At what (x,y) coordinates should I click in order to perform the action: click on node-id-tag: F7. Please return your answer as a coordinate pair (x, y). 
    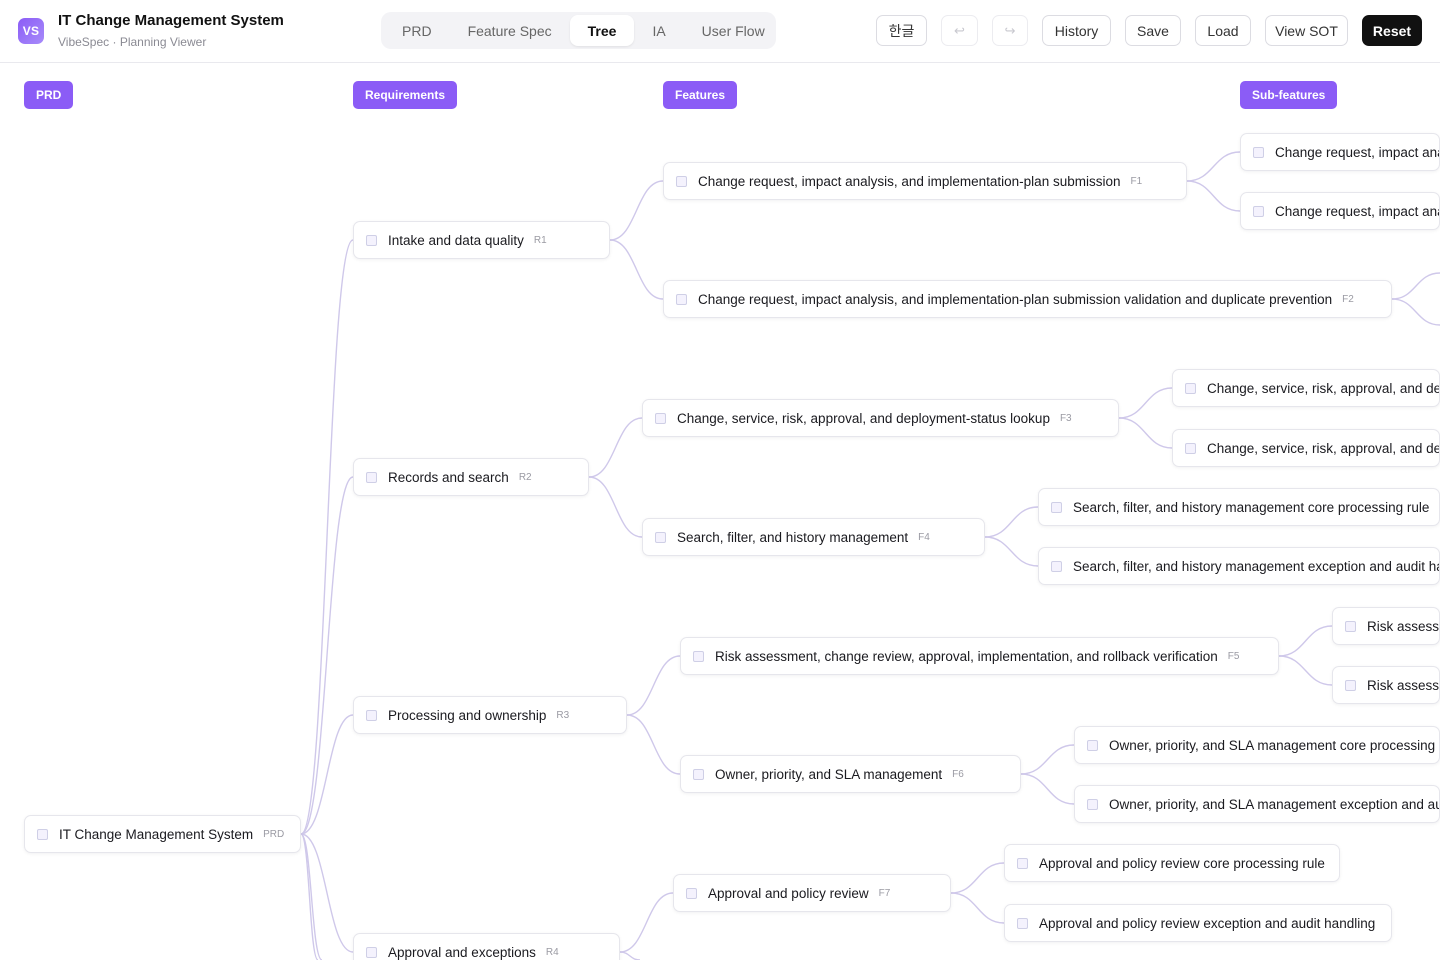
    Looking at the image, I should click on (884, 893).